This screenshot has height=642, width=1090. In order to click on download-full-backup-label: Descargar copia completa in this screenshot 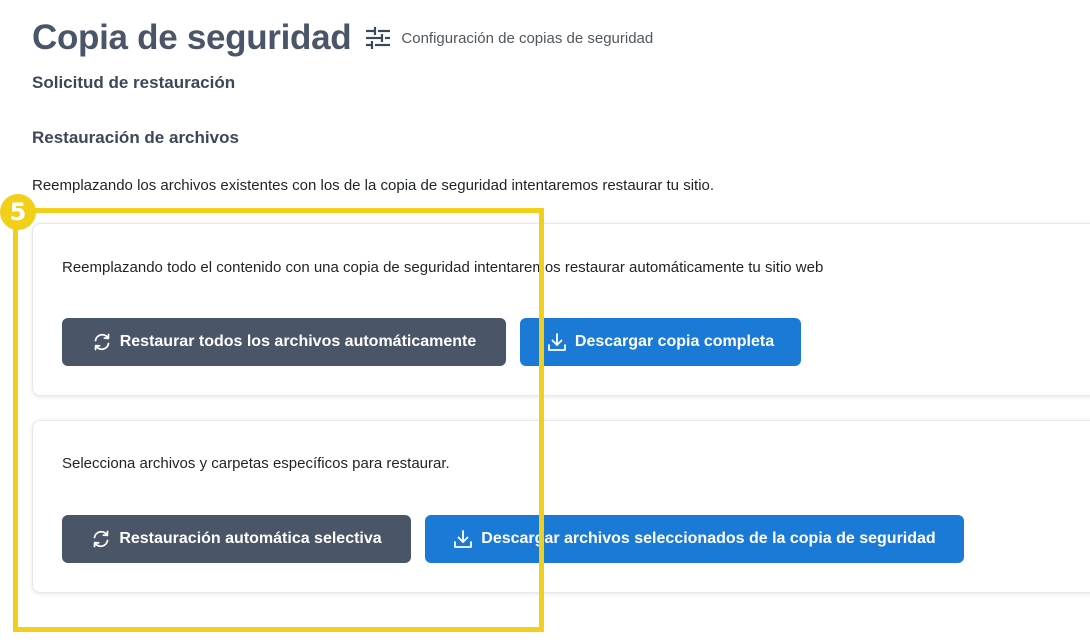, I will do `click(674, 341)`.